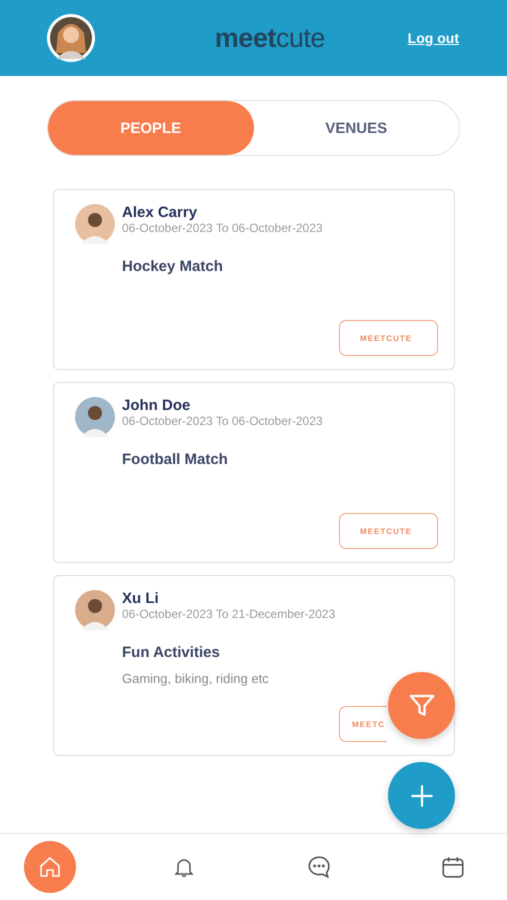 This screenshot has width=507, height=900. I want to click on meetcute-button: MEETC, so click(363, 724).